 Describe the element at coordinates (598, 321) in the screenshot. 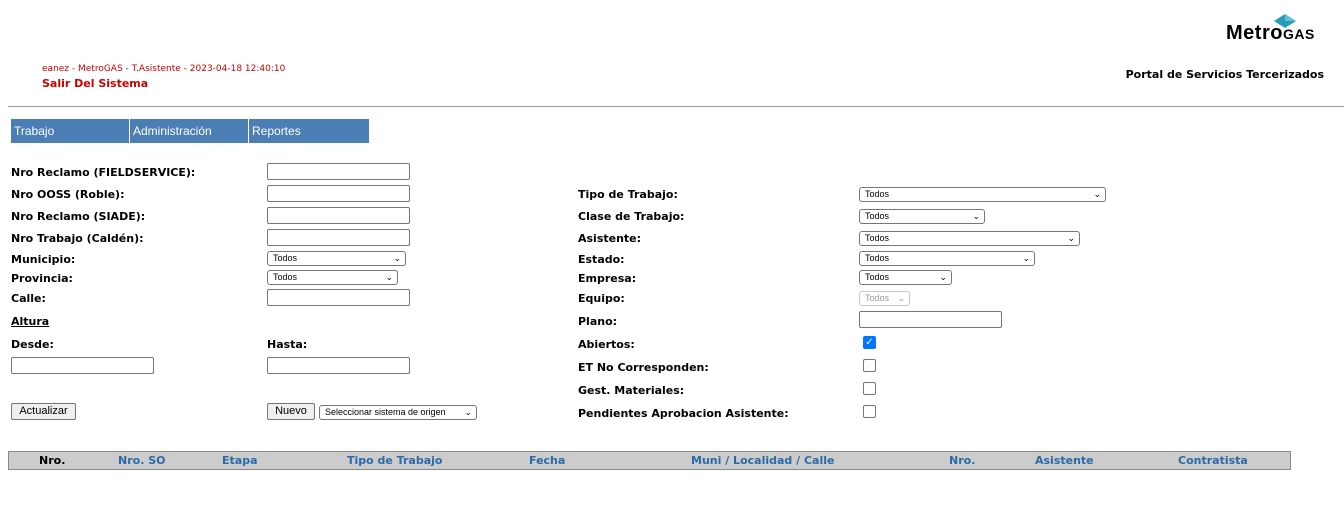

I see `plano-label: Plano:` at that location.